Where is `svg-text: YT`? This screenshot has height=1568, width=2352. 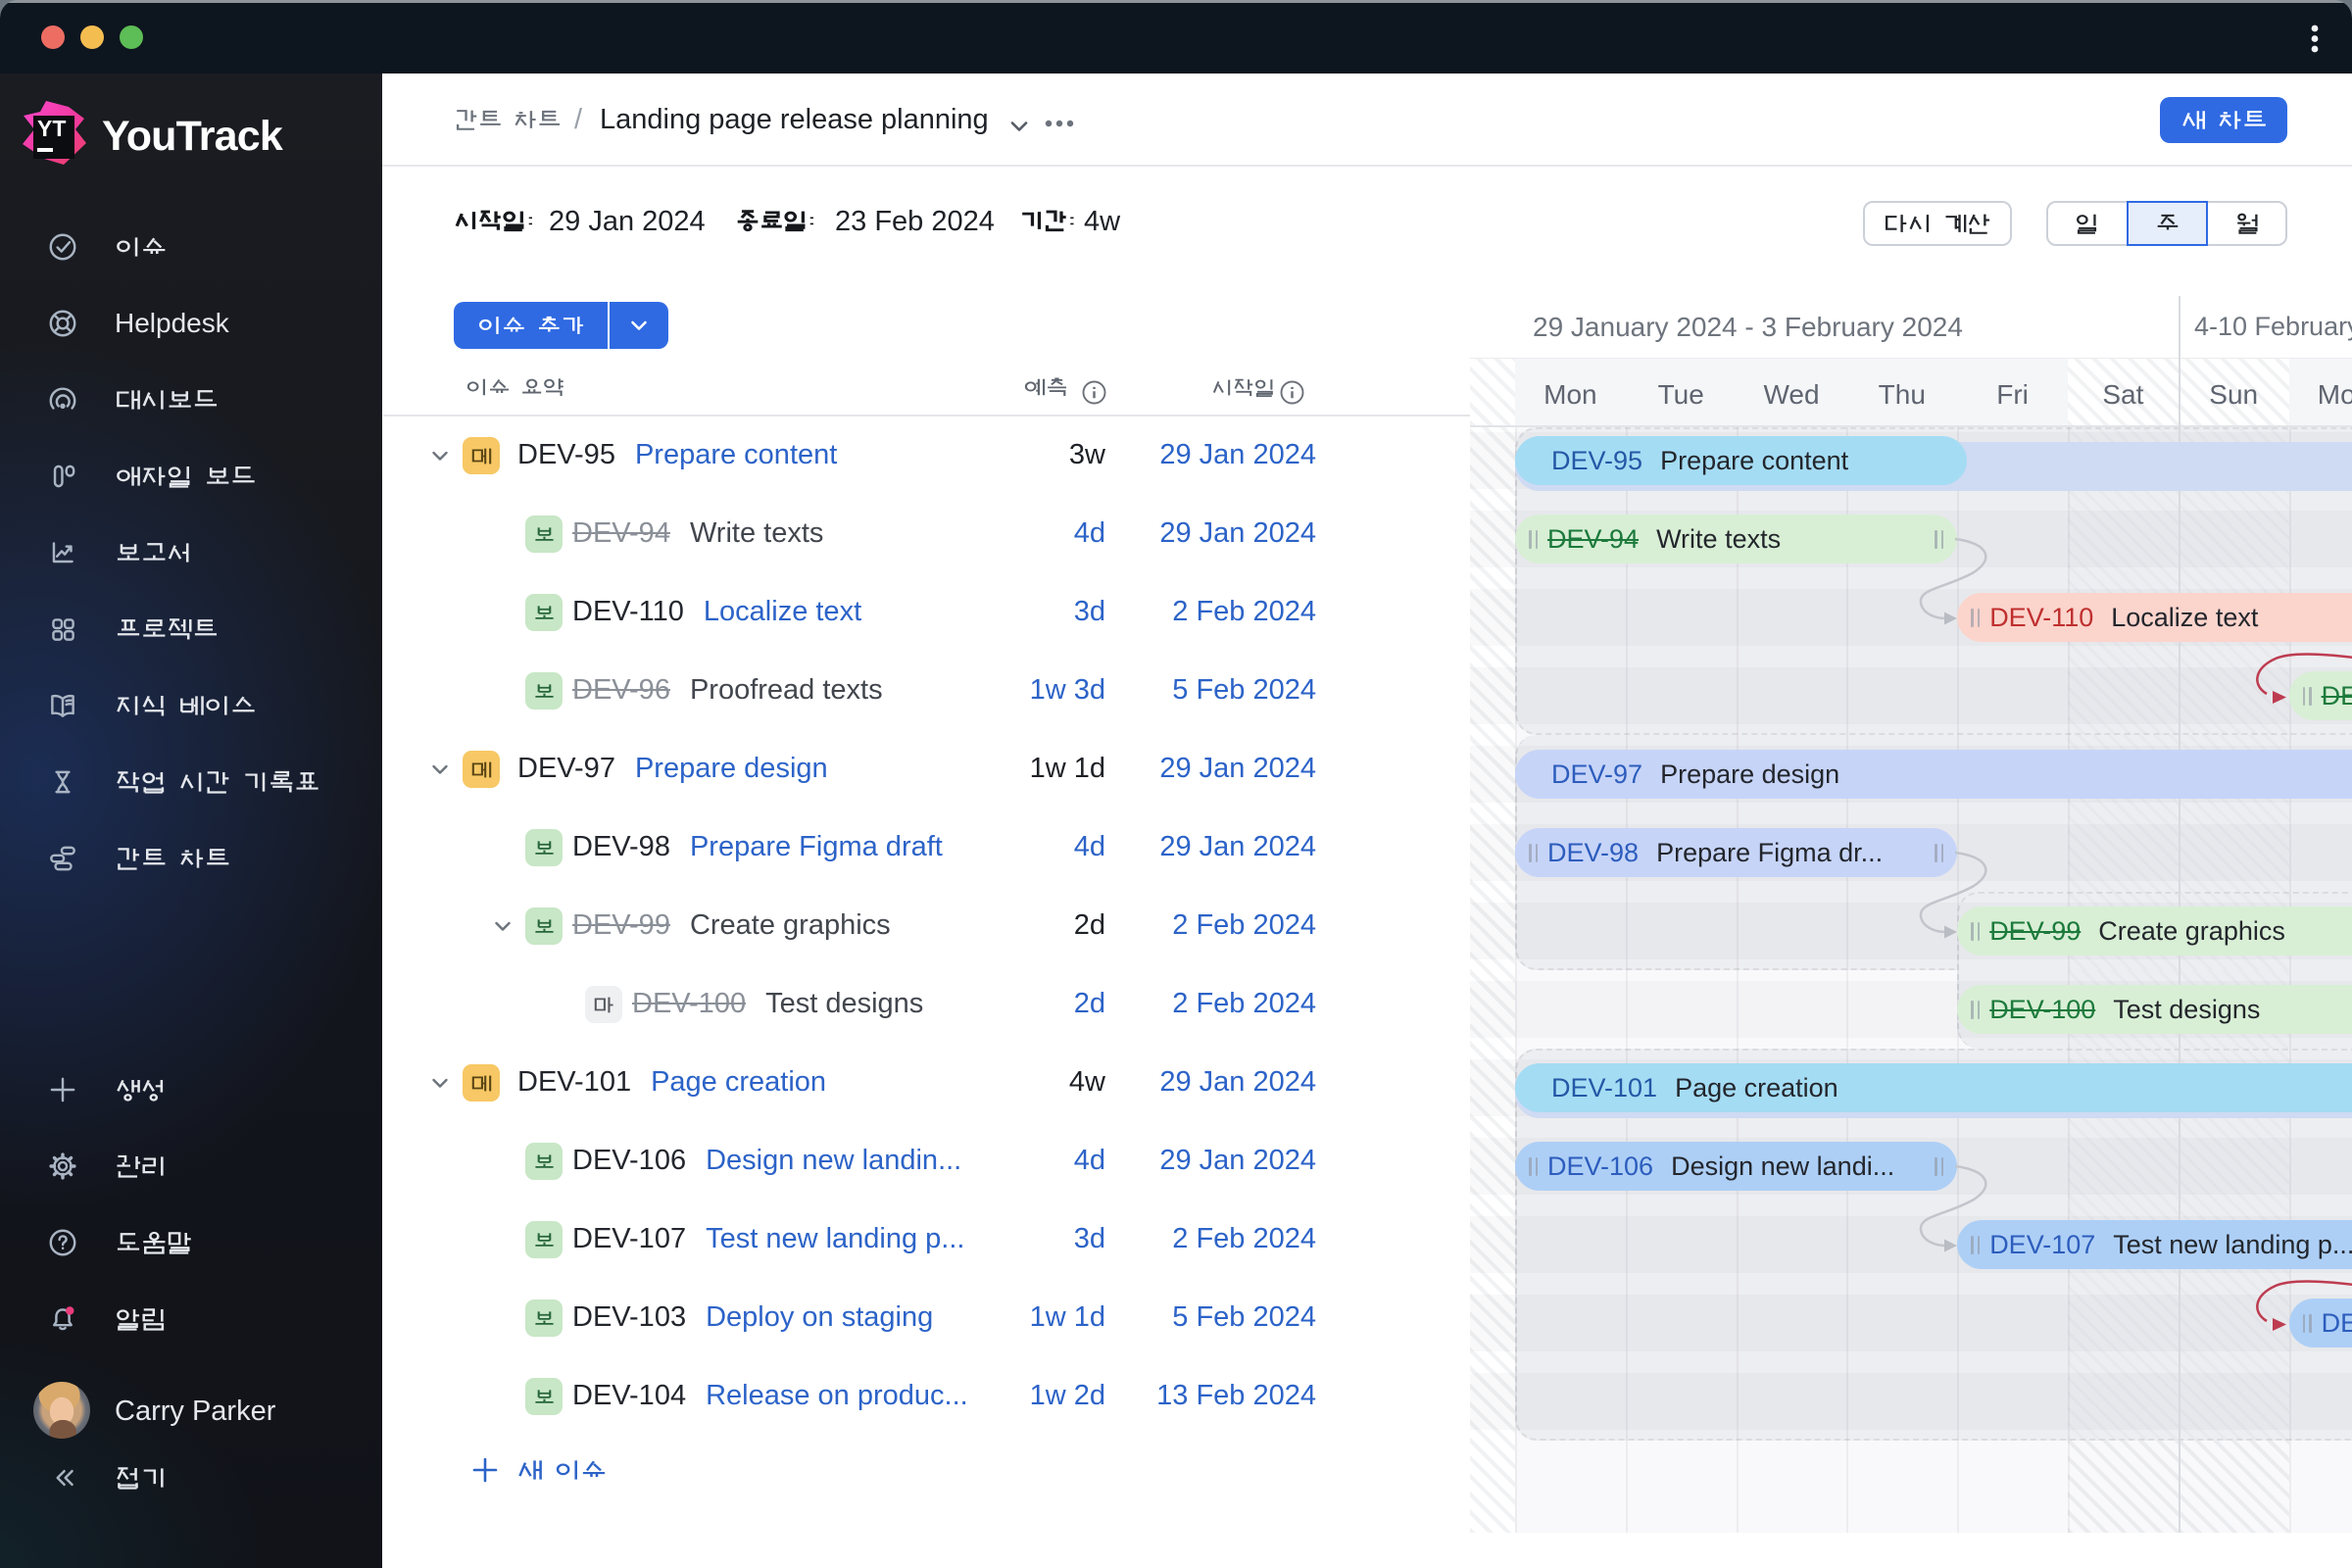 svg-text: YT is located at coordinates (51, 128).